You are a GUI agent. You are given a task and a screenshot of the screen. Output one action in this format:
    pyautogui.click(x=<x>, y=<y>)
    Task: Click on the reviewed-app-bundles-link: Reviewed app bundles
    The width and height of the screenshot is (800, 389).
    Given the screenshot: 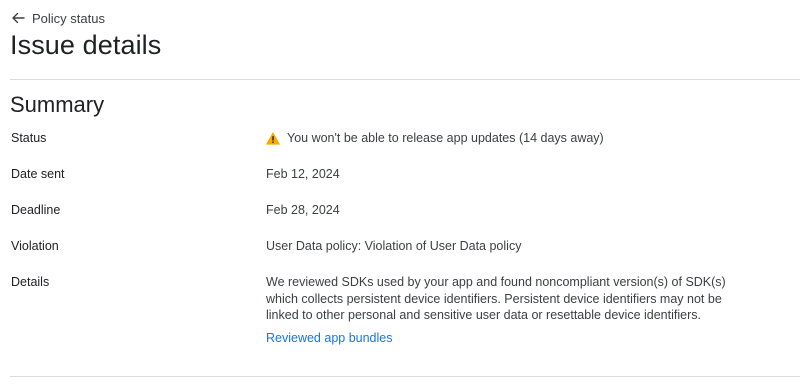 What is the action you would take?
    pyautogui.click(x=329, y=338)
    